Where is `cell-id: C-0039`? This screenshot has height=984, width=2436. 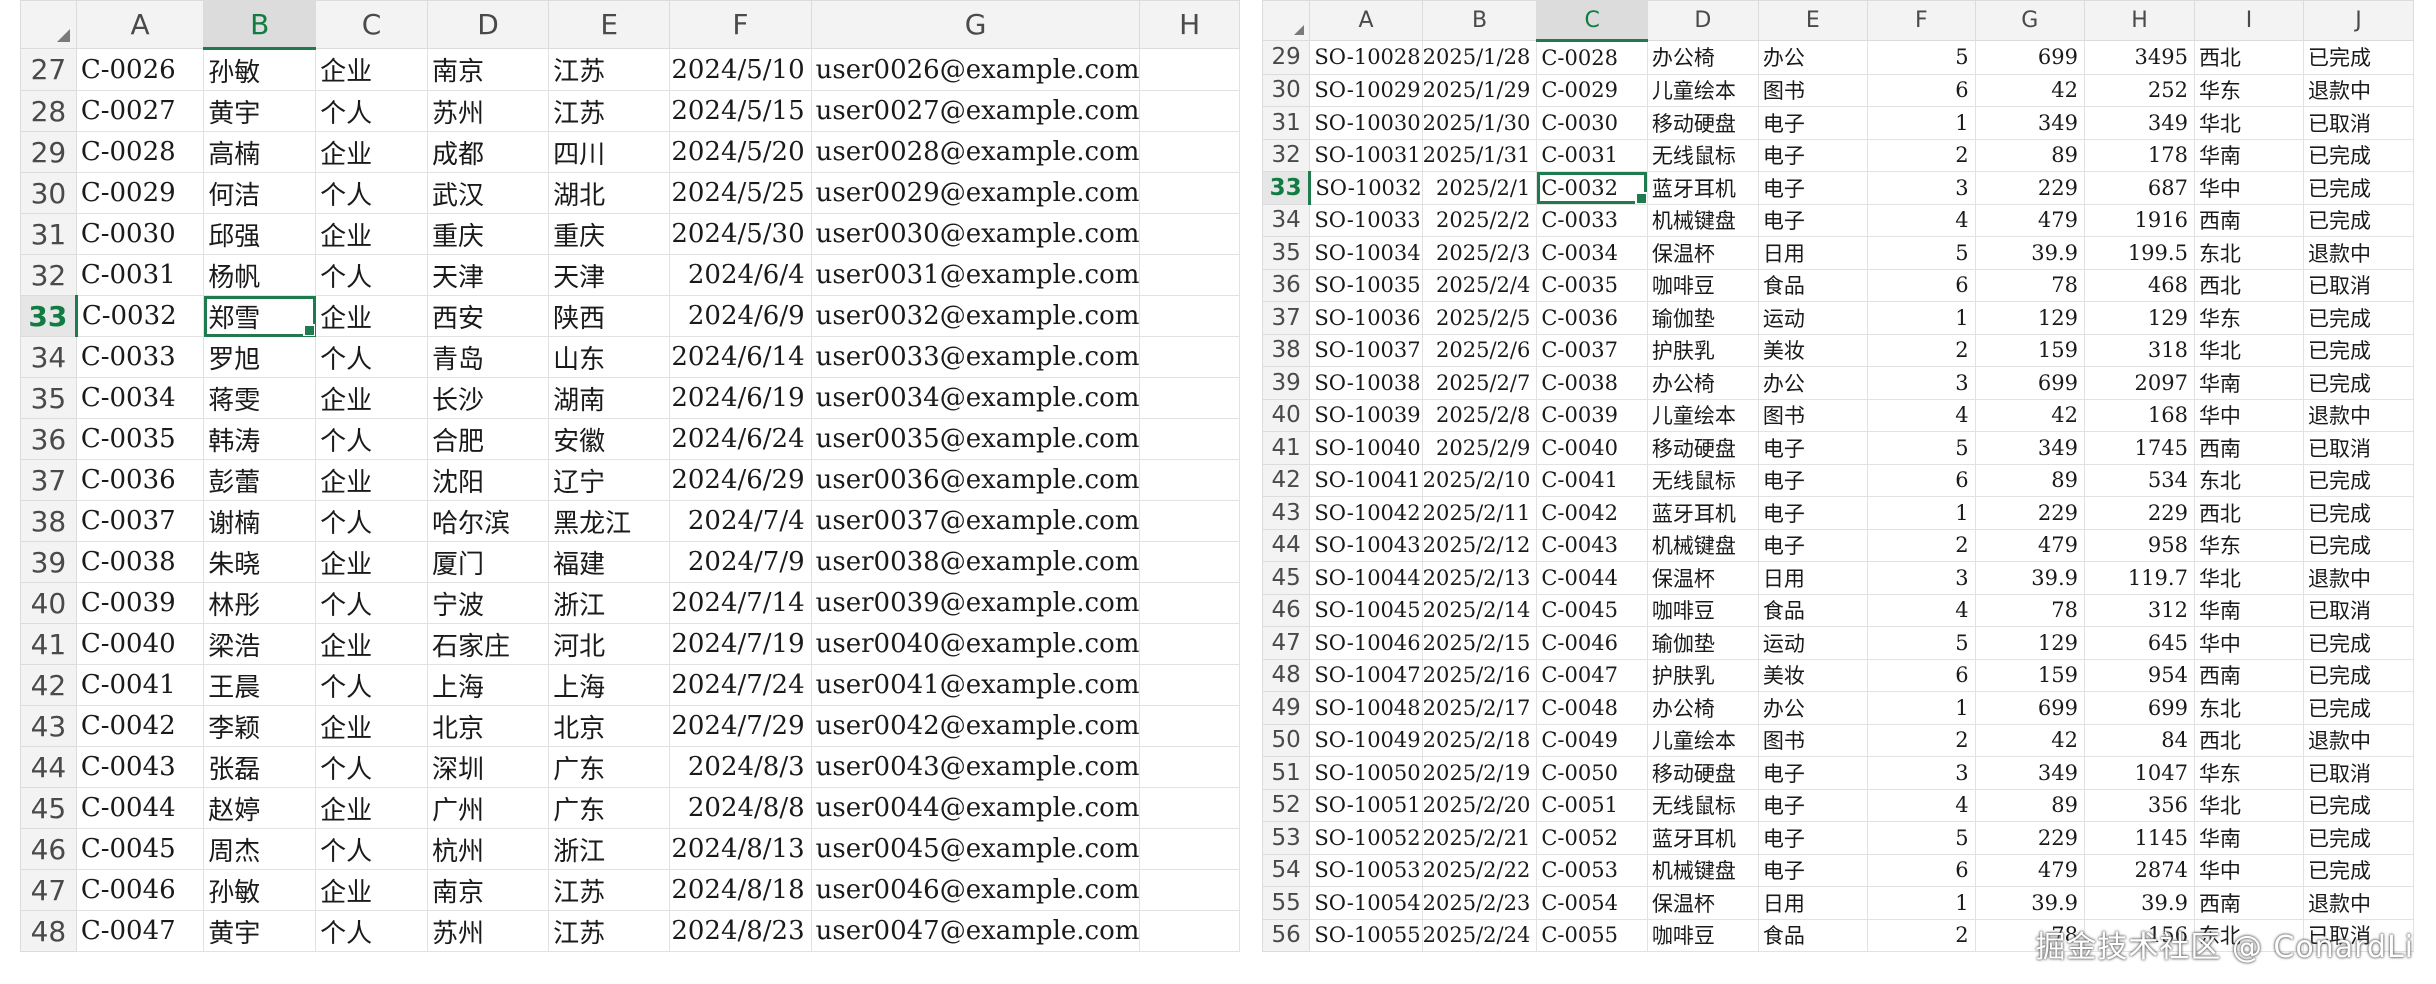 cell-id: C-0039 is located at coordinates (140, 603).